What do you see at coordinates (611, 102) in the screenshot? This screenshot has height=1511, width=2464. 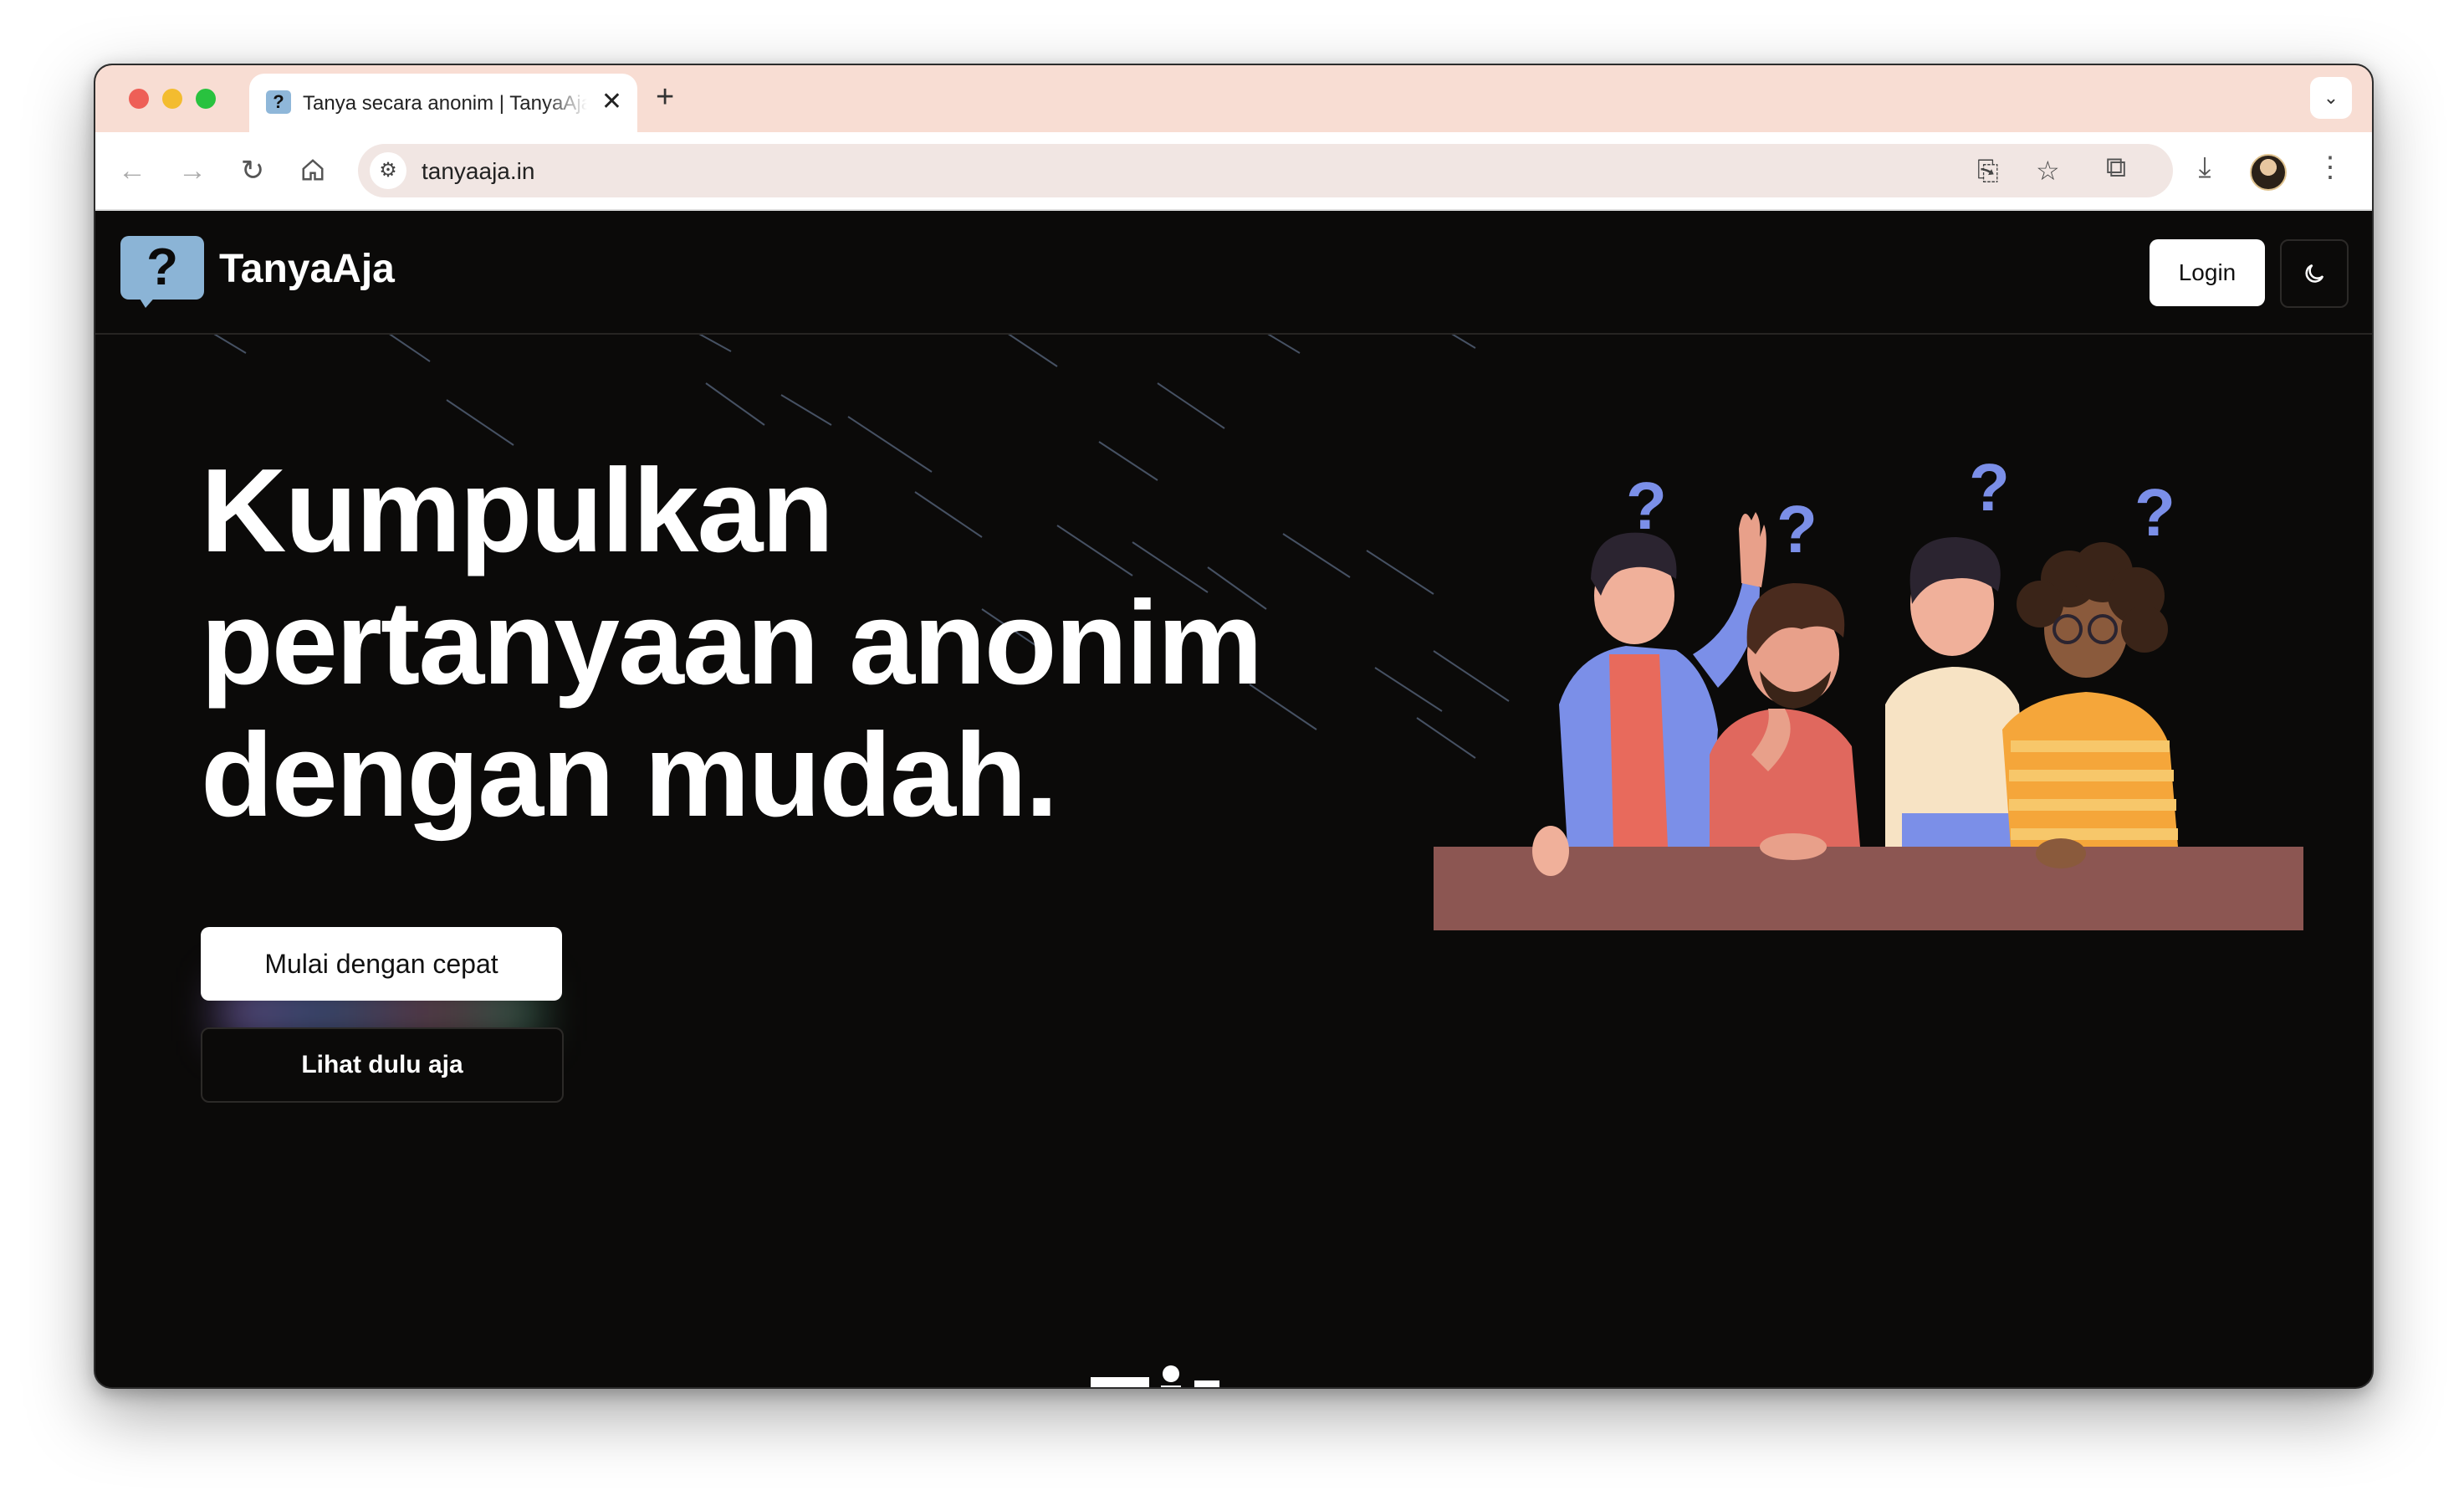 I see `close-tab-icon: ✕` at bounding box center [611, 102].